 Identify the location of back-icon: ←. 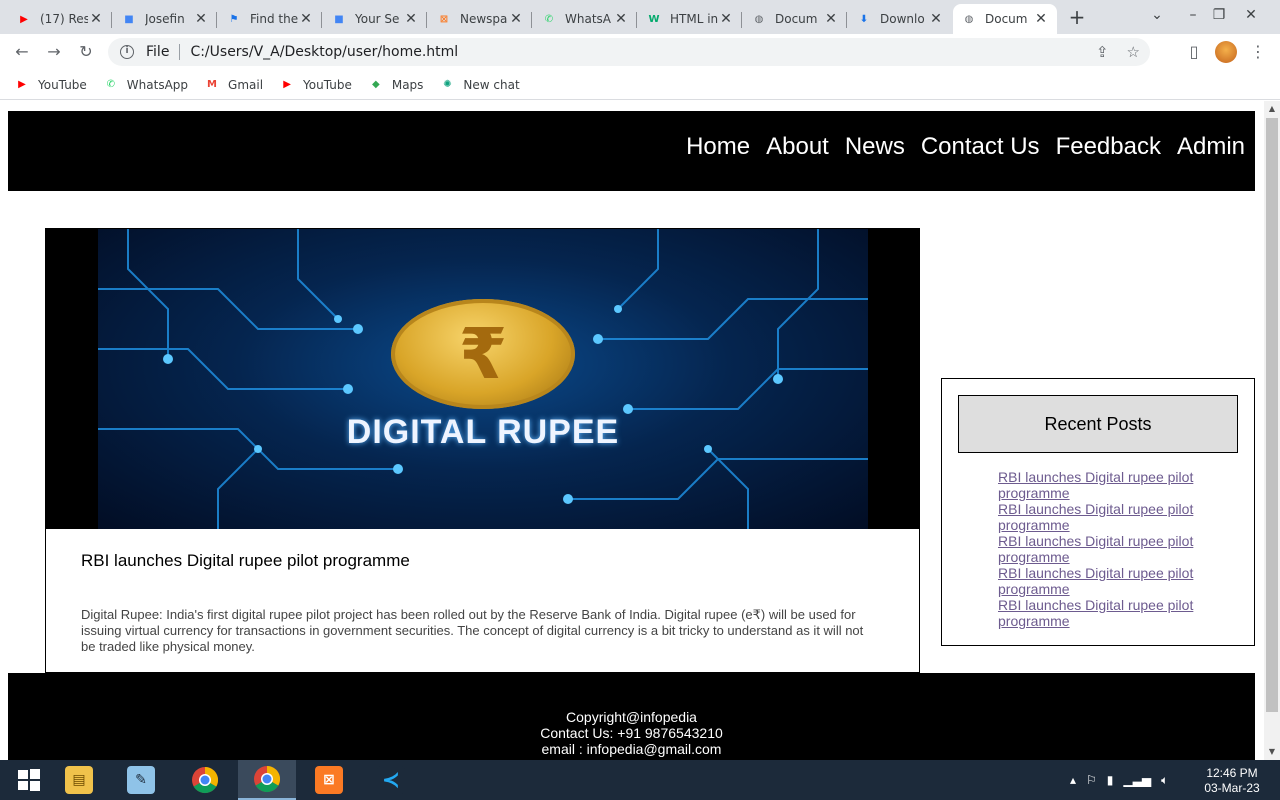
(22, 52).